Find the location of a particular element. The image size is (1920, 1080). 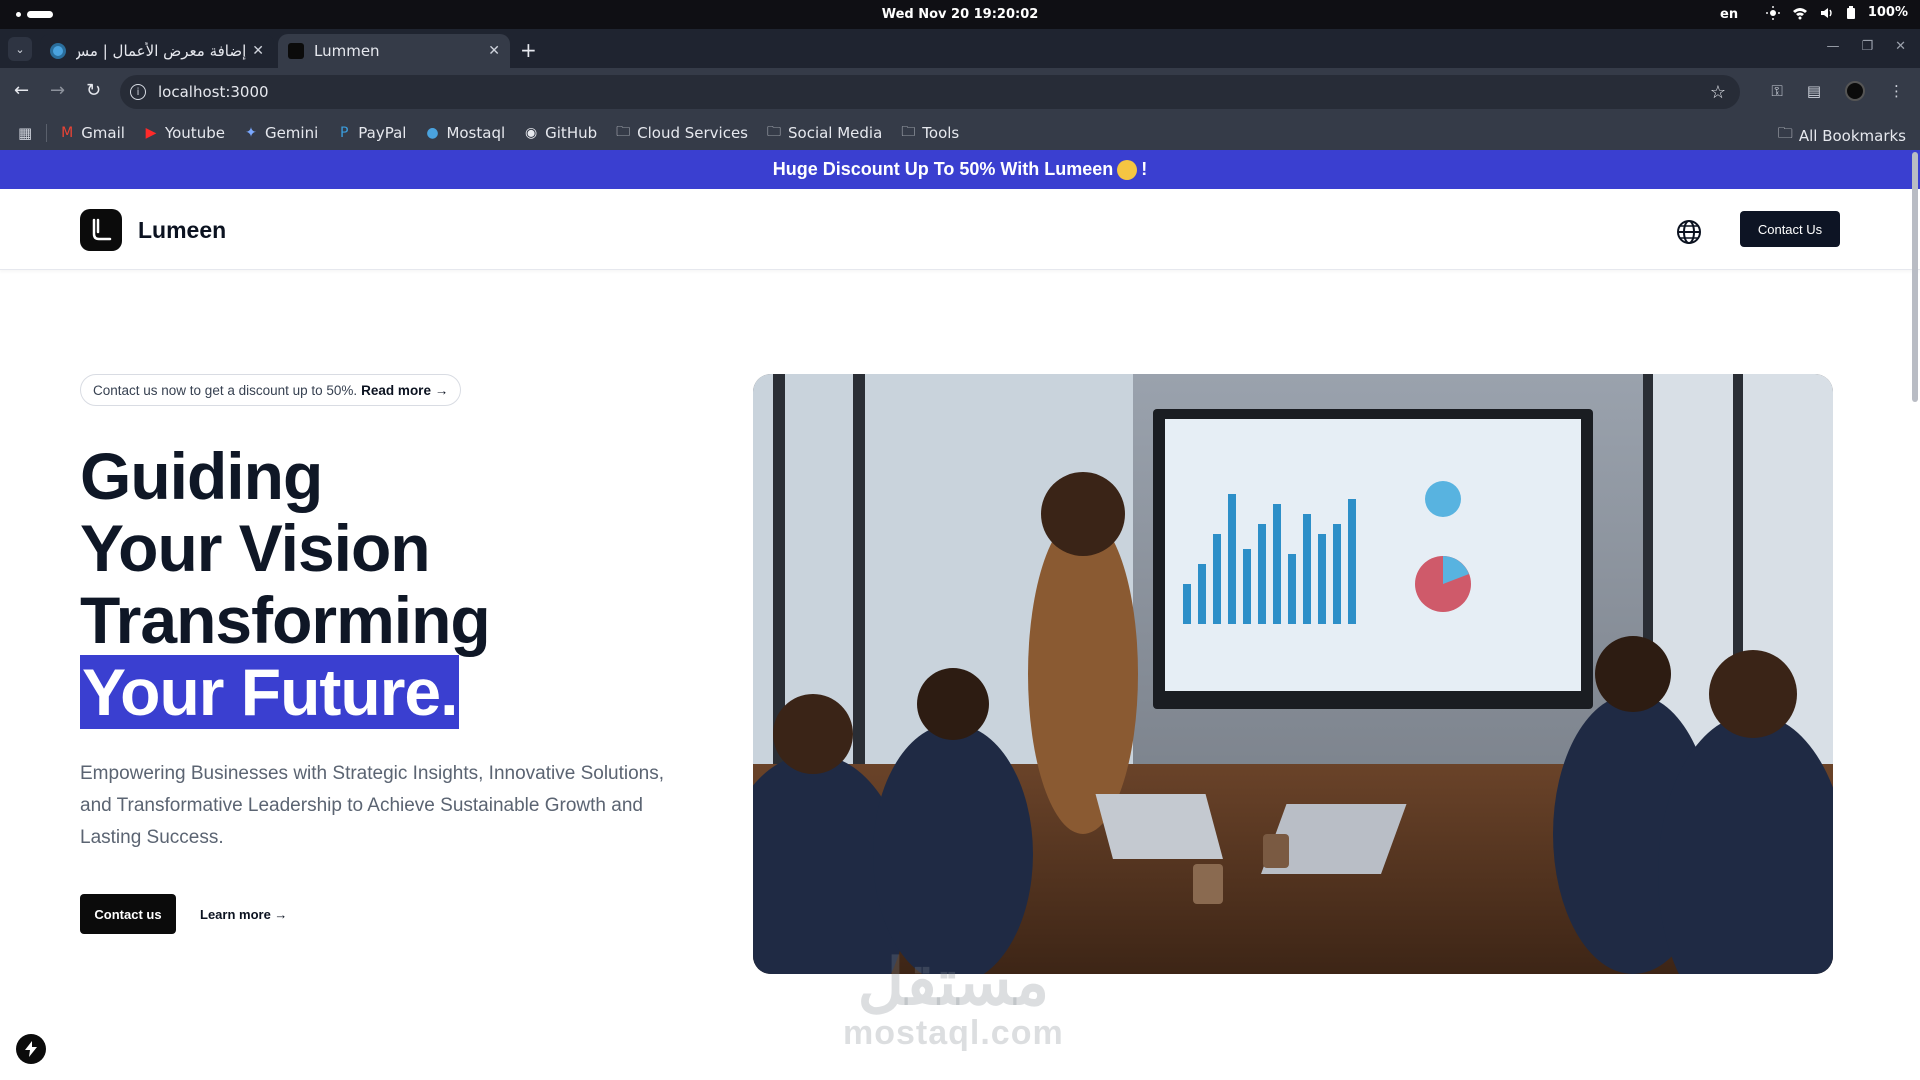

learn-more-link: Learn more → is located at coordinates (243, 914).